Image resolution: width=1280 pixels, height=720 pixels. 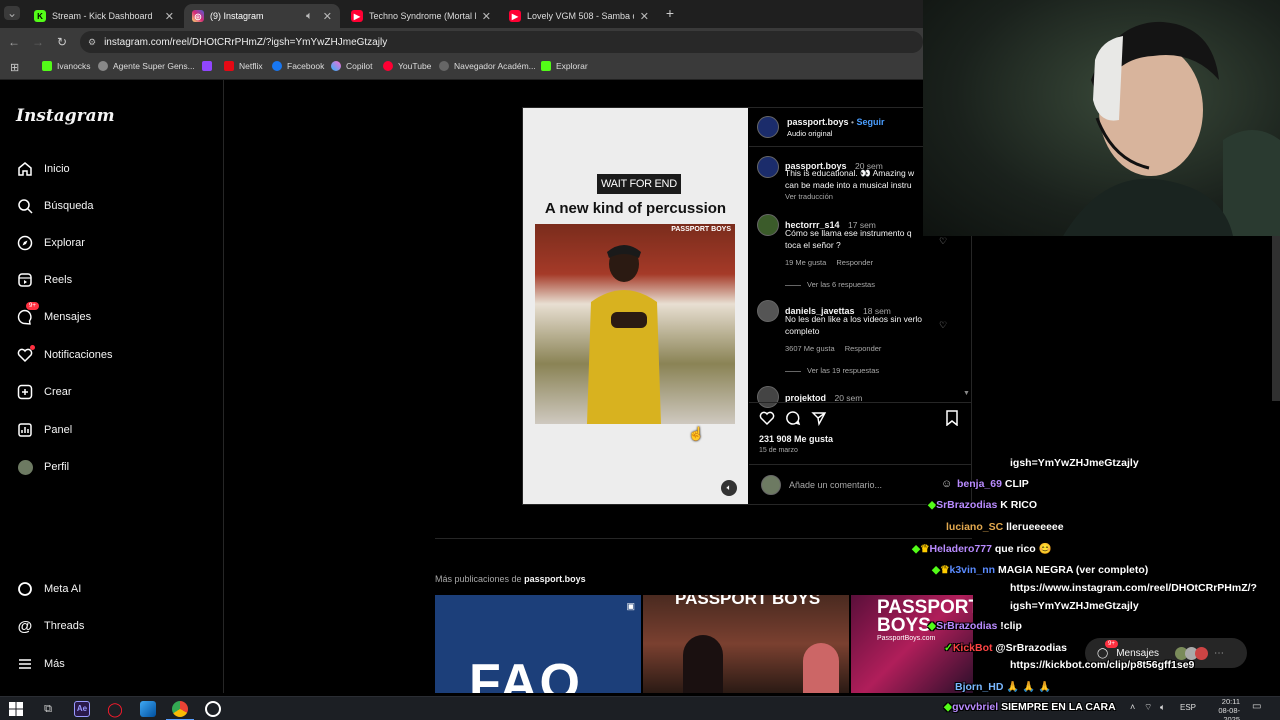 What do you see at coordinates (50, 243) in the screenshot?
I see `nav-explorar: Explorar` at bounding box center [50, 243].